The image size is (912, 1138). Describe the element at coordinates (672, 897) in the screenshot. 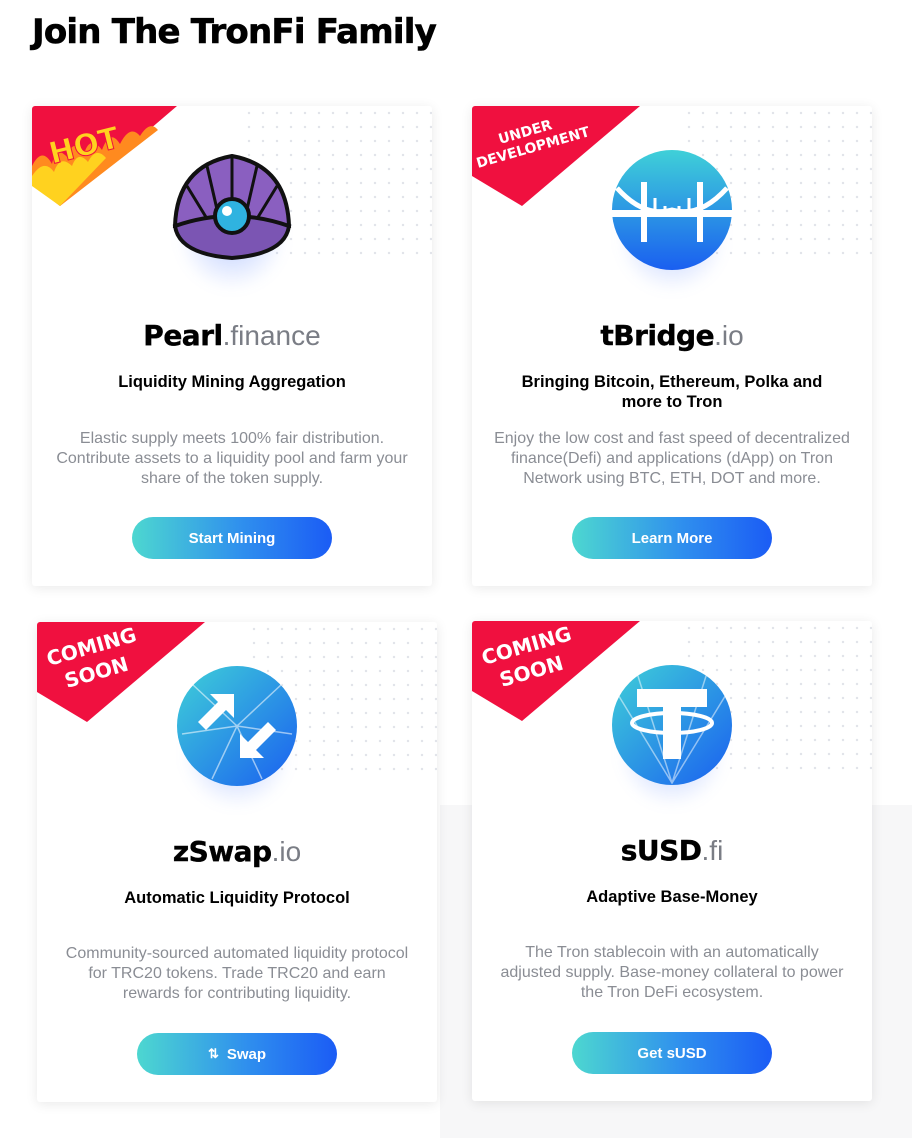

I see `card-subtitle: Adaptive Base-Money` at that location.